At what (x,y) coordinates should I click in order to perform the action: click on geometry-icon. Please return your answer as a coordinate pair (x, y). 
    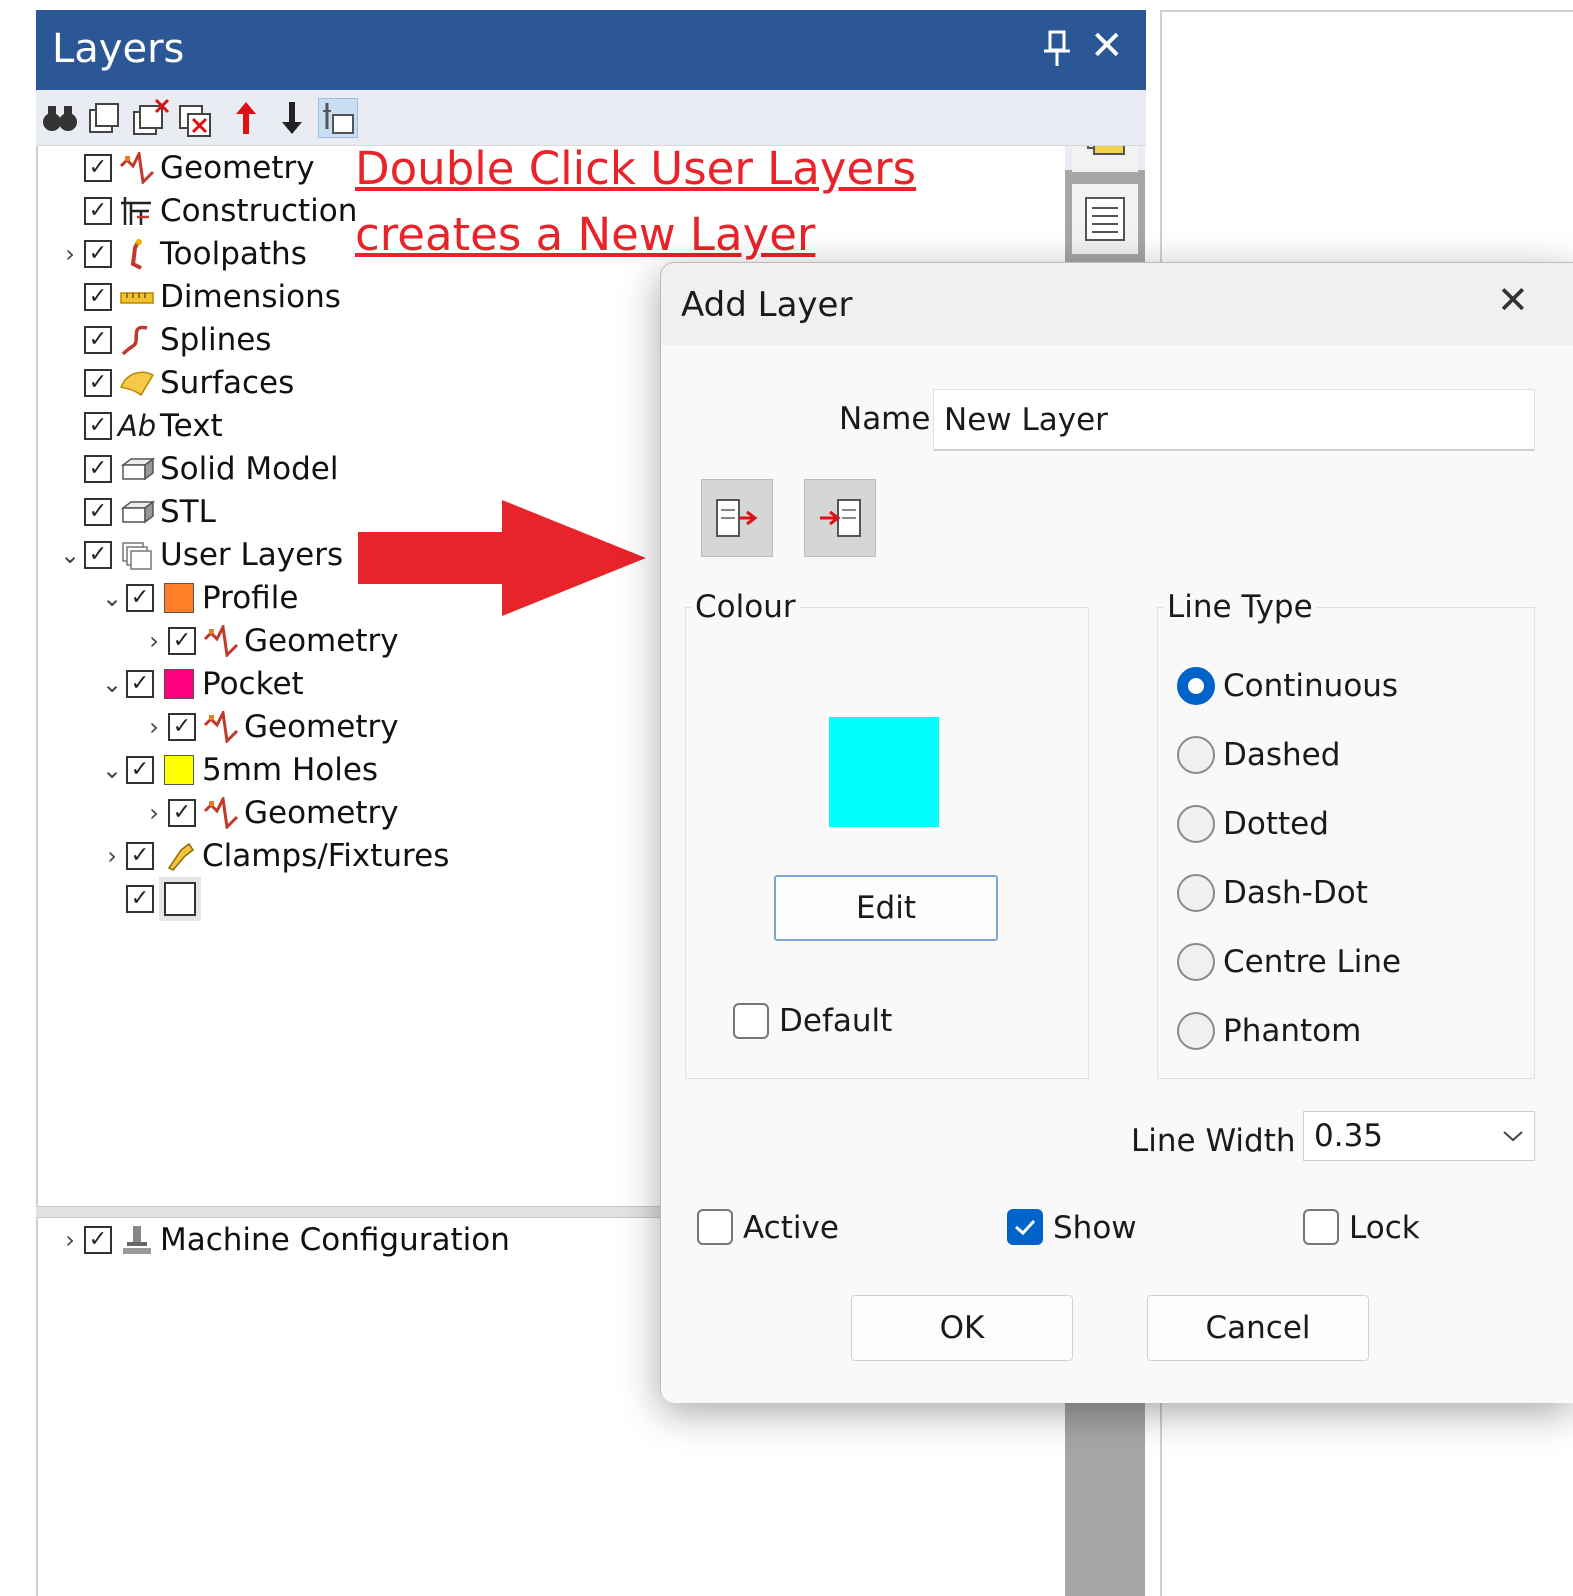
    Looking at the image, I should click on (221, 813).